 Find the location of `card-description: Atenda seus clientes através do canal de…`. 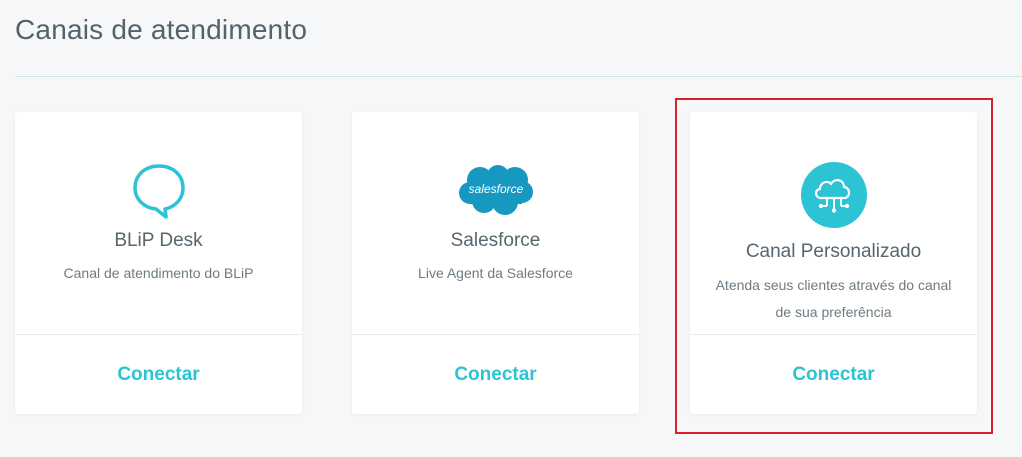

card-description: Atenda seus clientes através do canal de… is located at coordinates (833, 298).